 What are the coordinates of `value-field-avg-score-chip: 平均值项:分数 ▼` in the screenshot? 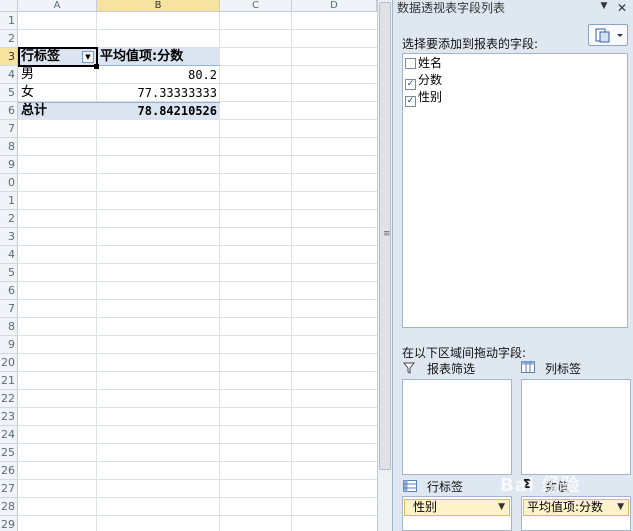 It's located at (576, 507).